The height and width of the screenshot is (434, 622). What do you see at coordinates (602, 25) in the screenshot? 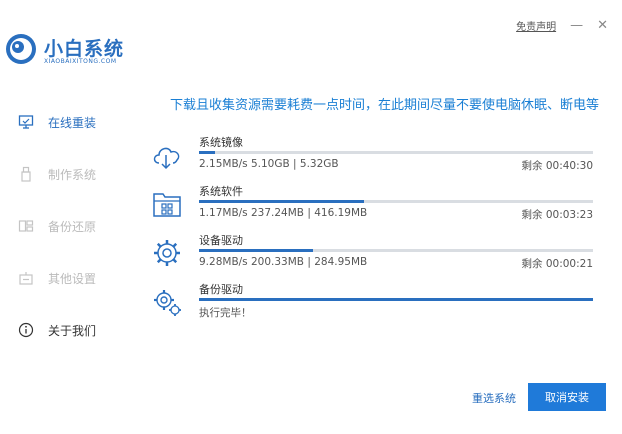
I see `close-button: ✕` at bounding box center [602, 25].